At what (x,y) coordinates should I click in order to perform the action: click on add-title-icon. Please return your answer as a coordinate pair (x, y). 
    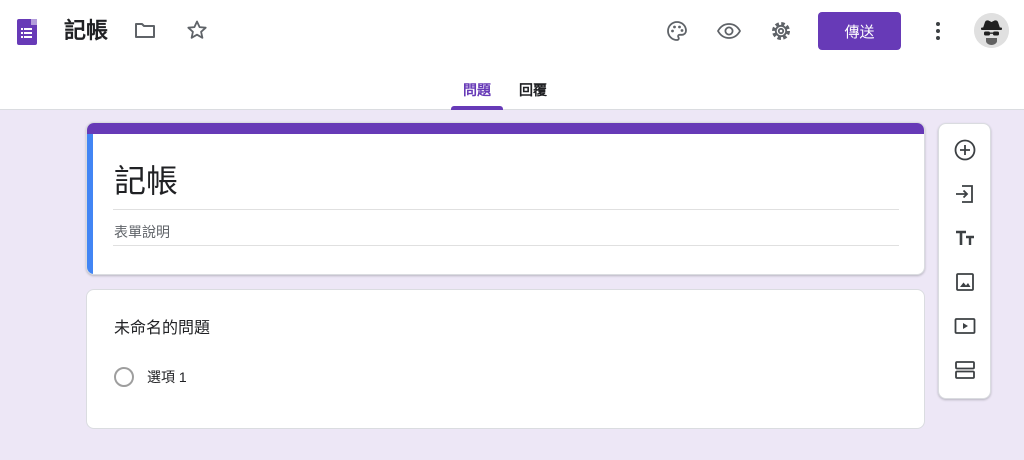
    Looking at the image, I should click on (965, 238).